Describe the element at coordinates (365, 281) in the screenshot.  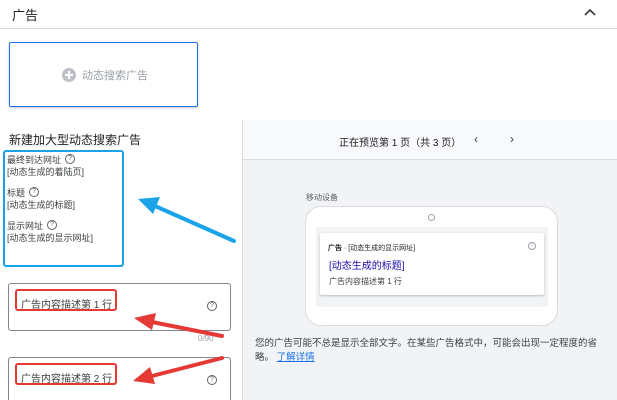
I see `ad-description: 广告内容描述第 1 行` at that location.